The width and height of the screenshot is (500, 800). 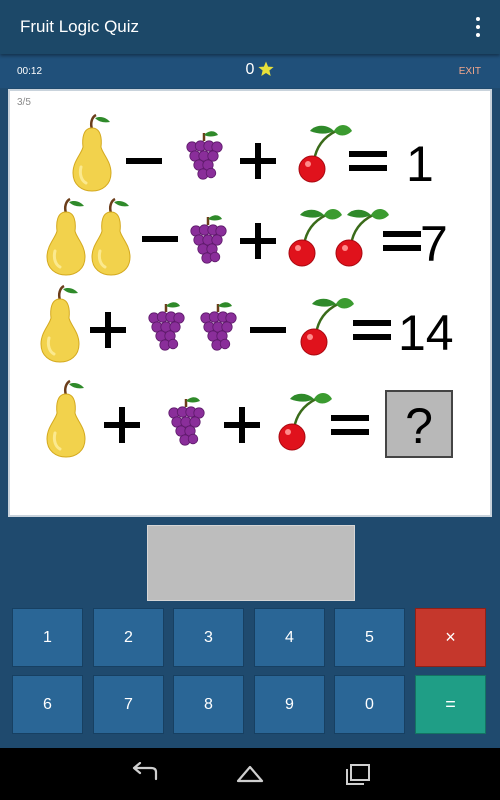 What do you see at coordinates (426, 333) in the screenshot?
I see `result-value: 14` at bounding box center [426, 333].